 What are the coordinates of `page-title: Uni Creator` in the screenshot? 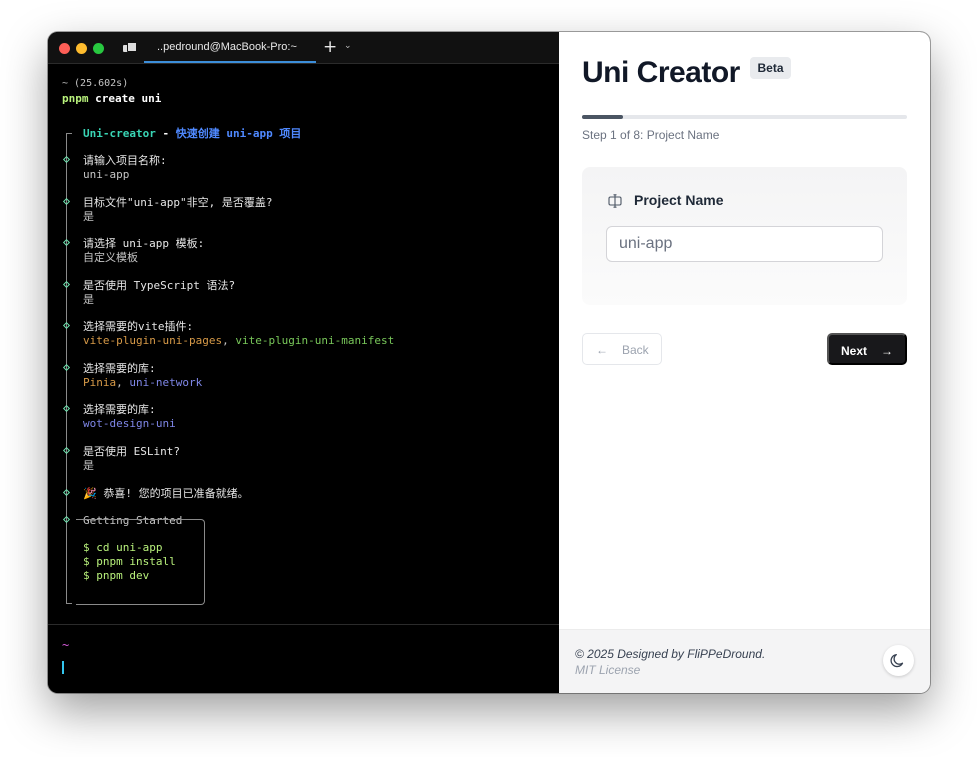 It's located at (661, 72).